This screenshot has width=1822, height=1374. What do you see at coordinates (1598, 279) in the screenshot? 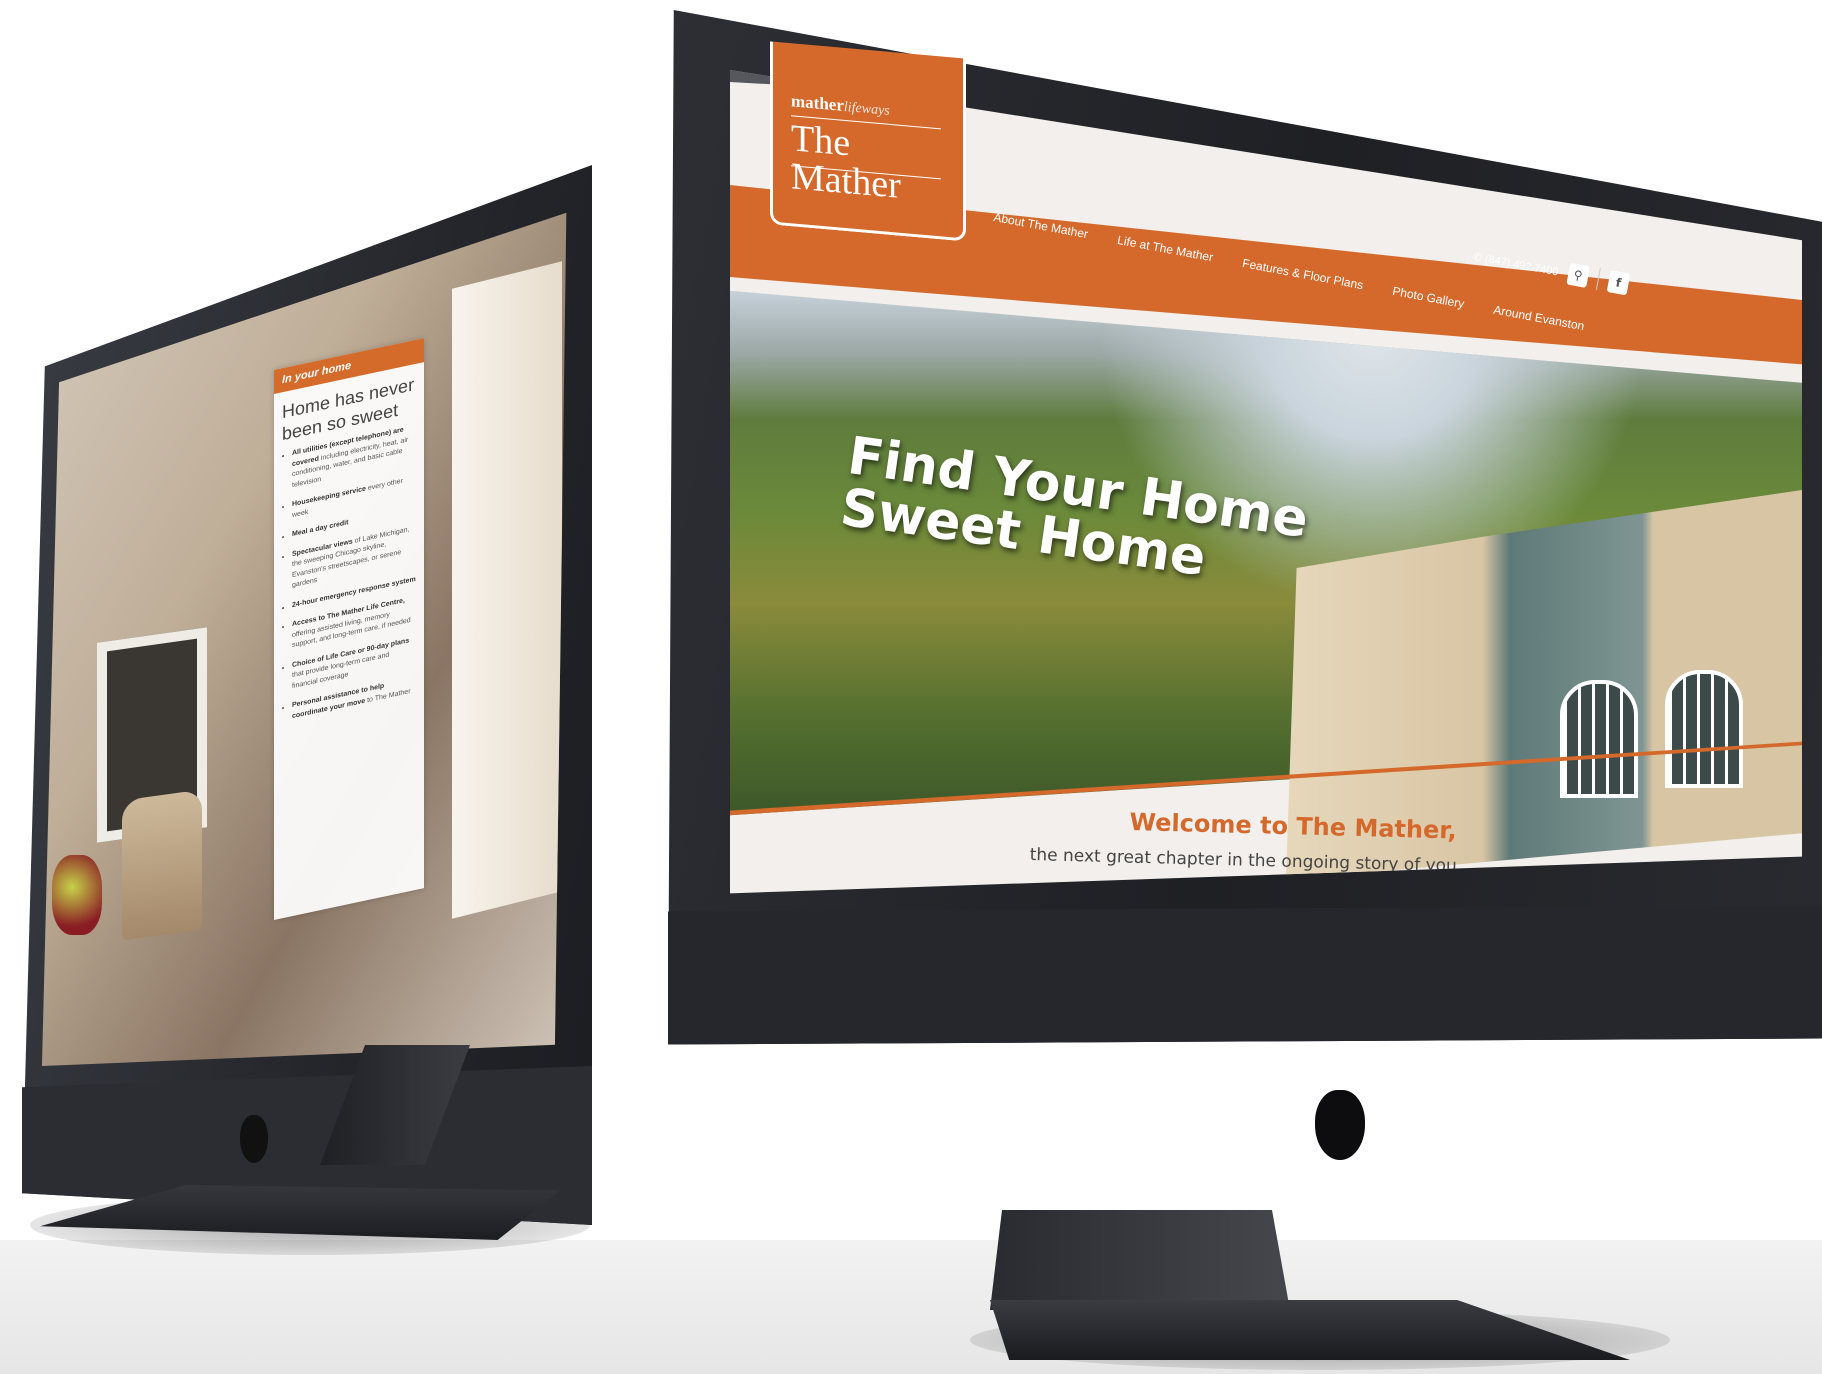
I see `utility-divider` at bounding box center [1598, 279].